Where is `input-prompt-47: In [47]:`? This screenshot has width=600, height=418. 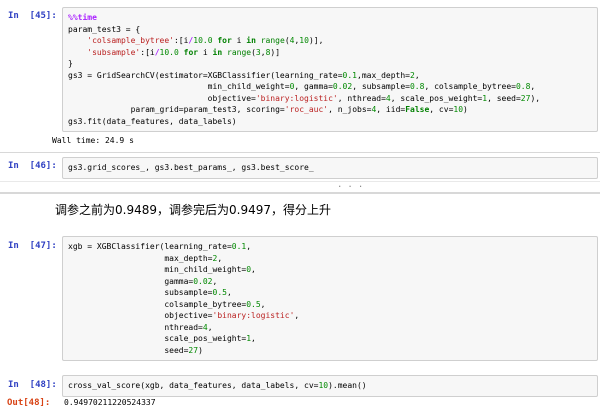 input-prompt-47: In [47]: is located at coordinates (32, 246).